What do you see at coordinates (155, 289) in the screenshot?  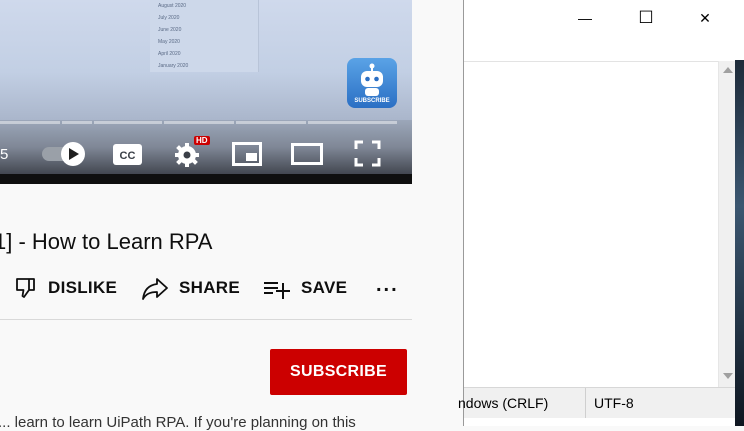 I see `share-arrow-icon` at bounding box center [155, 289].